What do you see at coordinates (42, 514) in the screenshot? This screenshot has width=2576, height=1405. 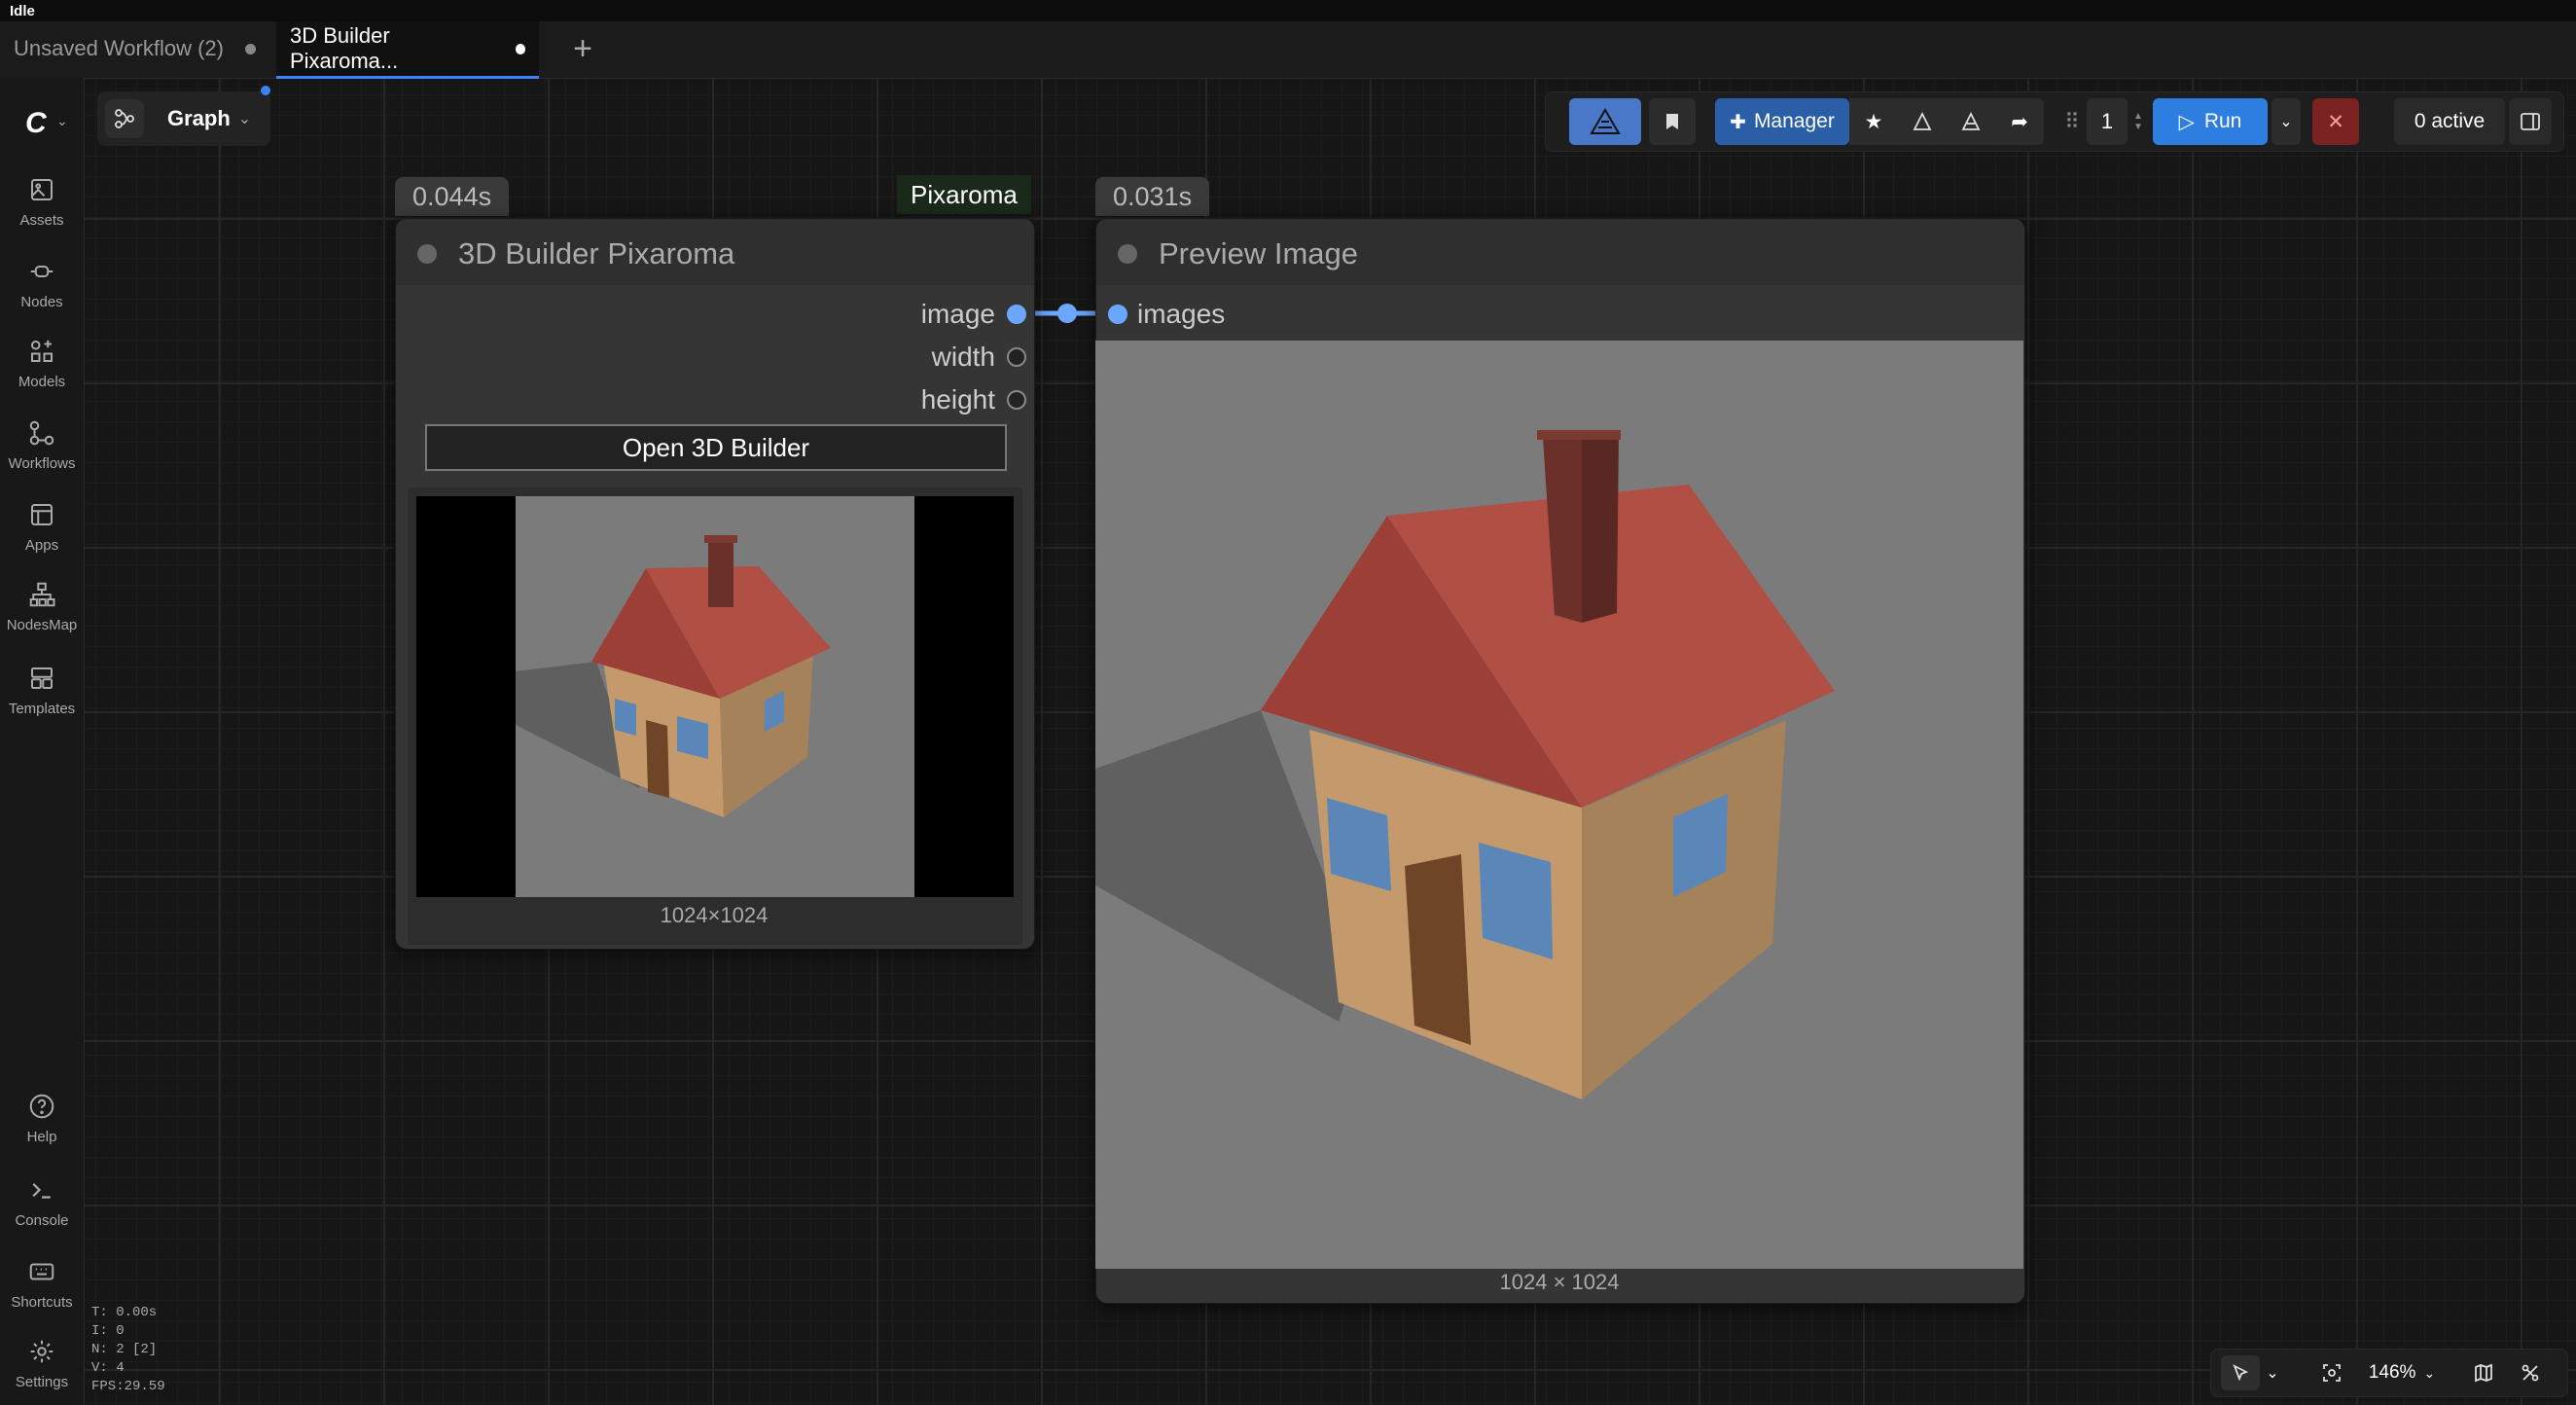 I see `layout-icon` at bounding box center [42, 514].